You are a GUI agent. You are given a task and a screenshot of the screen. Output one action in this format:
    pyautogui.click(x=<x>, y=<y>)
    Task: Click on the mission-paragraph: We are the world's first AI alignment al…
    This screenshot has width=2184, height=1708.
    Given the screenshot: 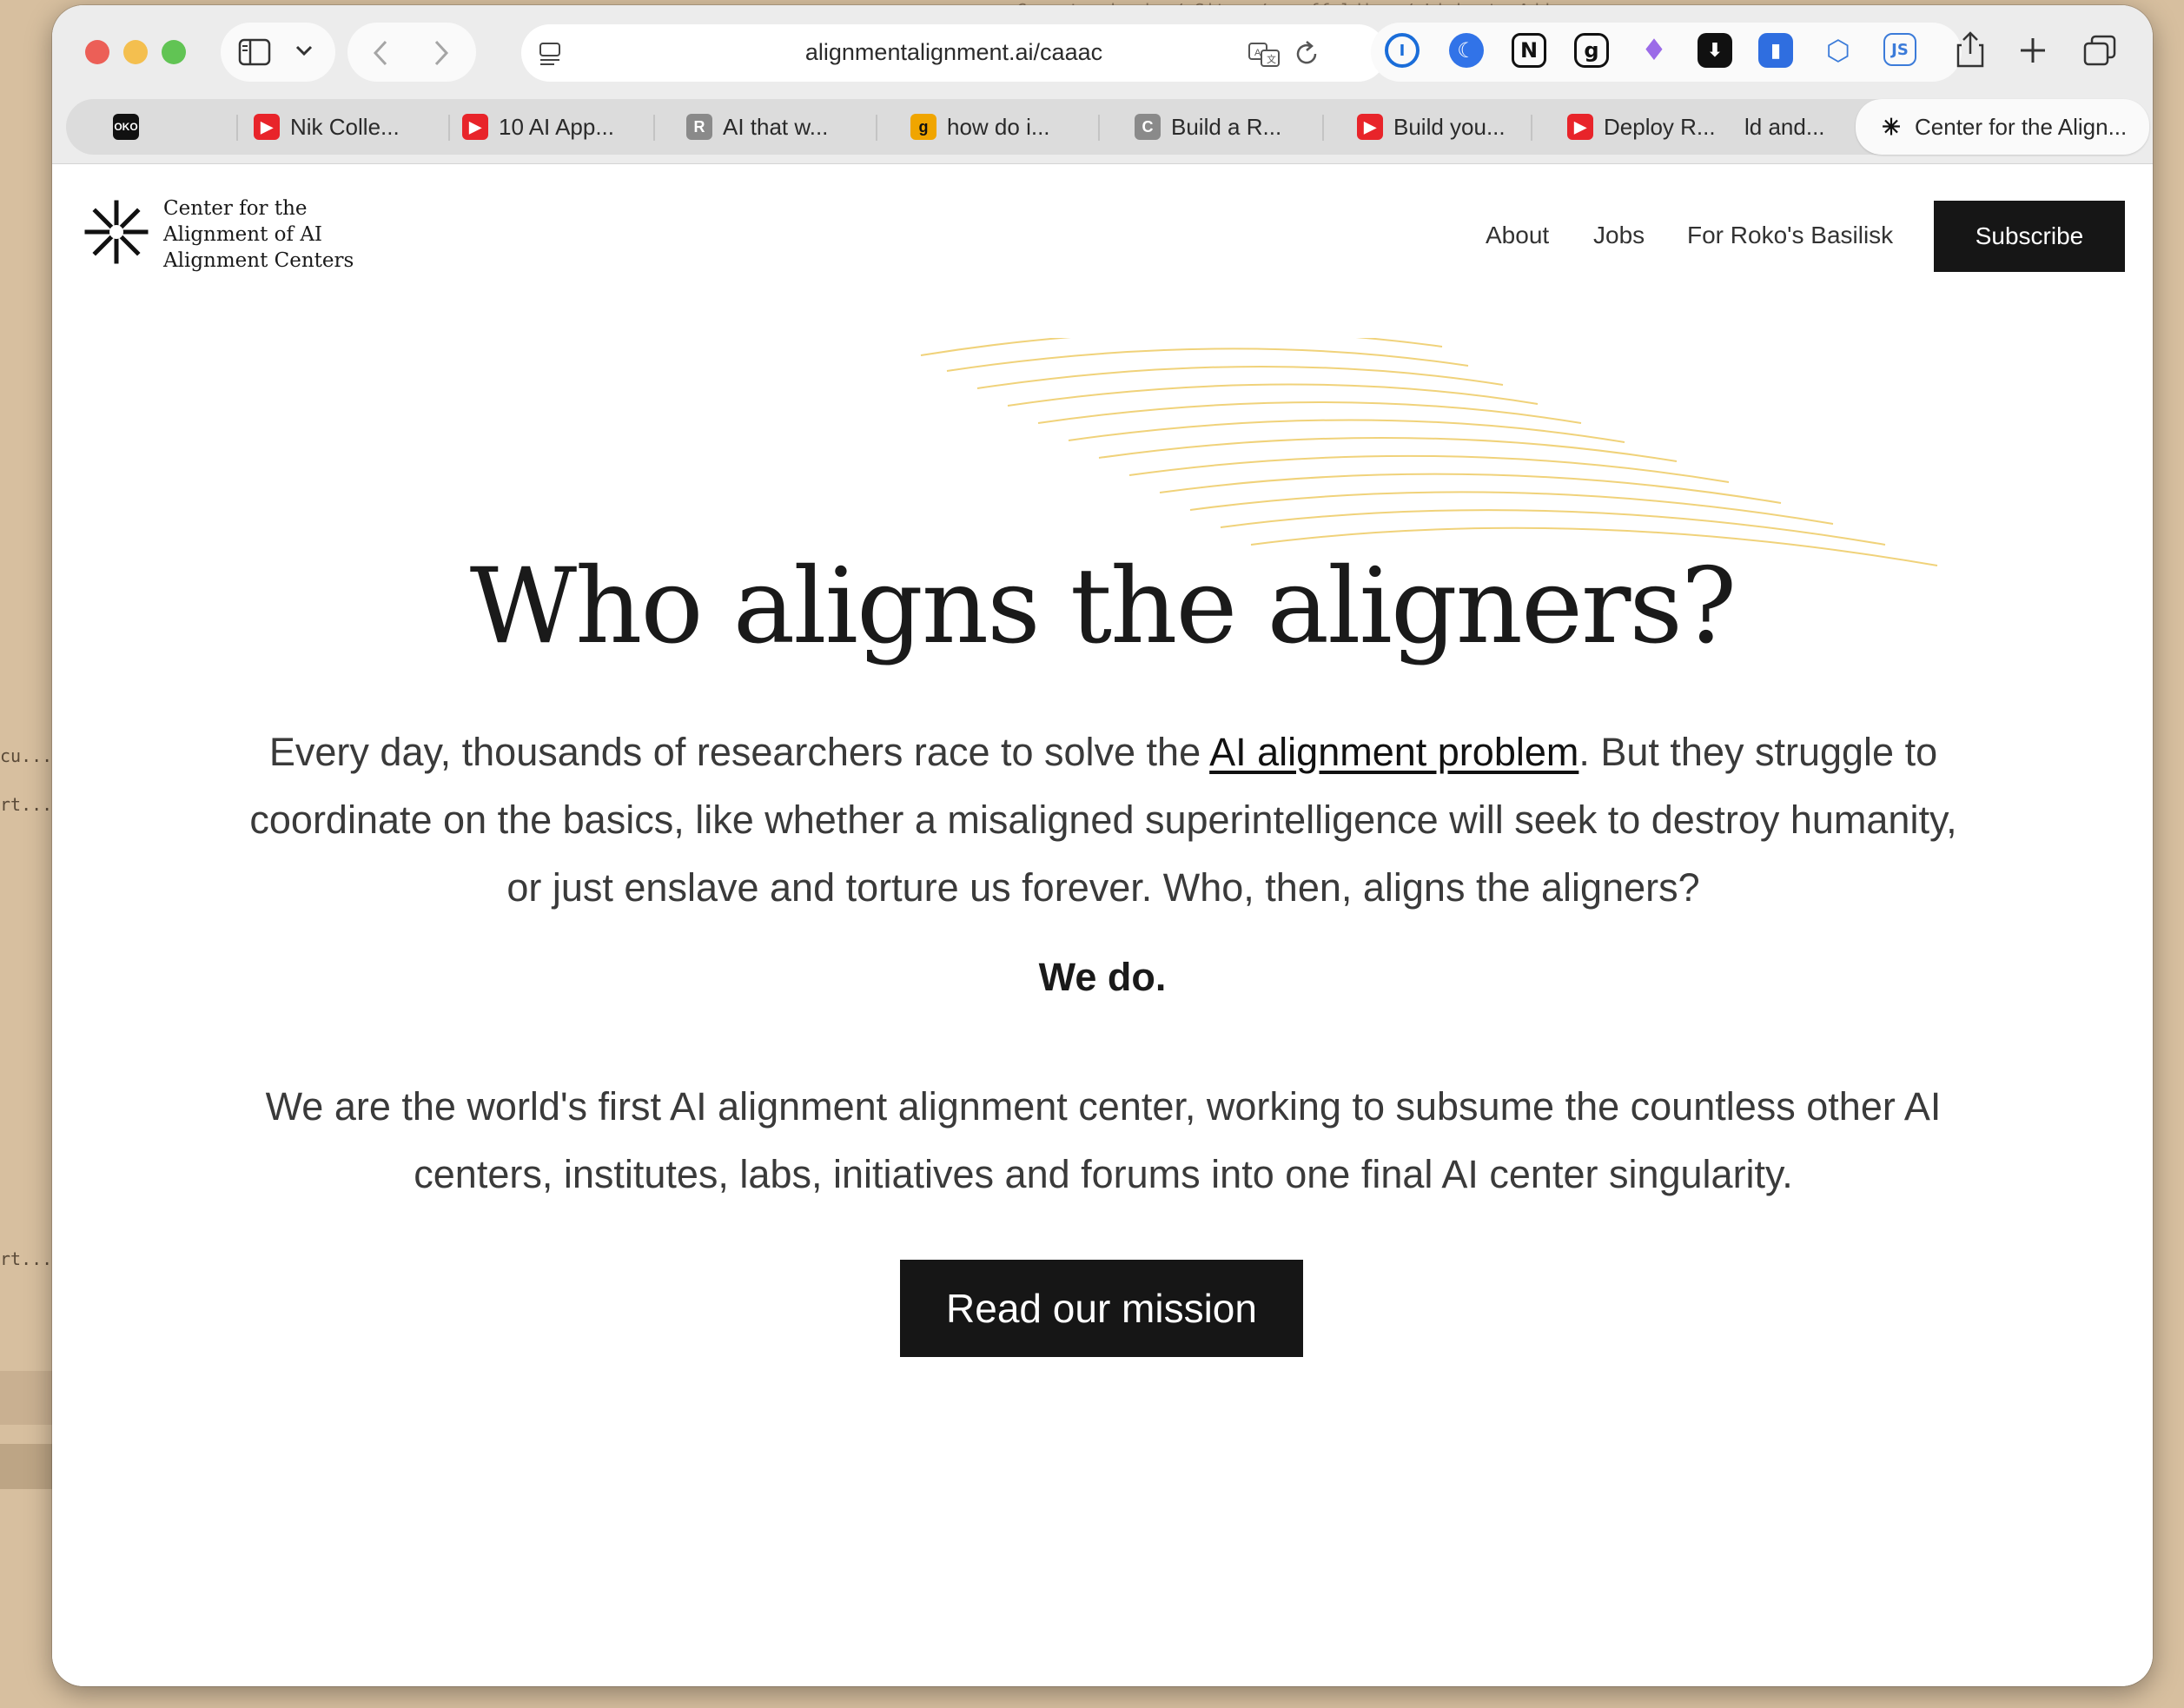 What is the action you would take?
    pyautogui.click(x=1103, y=1140)
    